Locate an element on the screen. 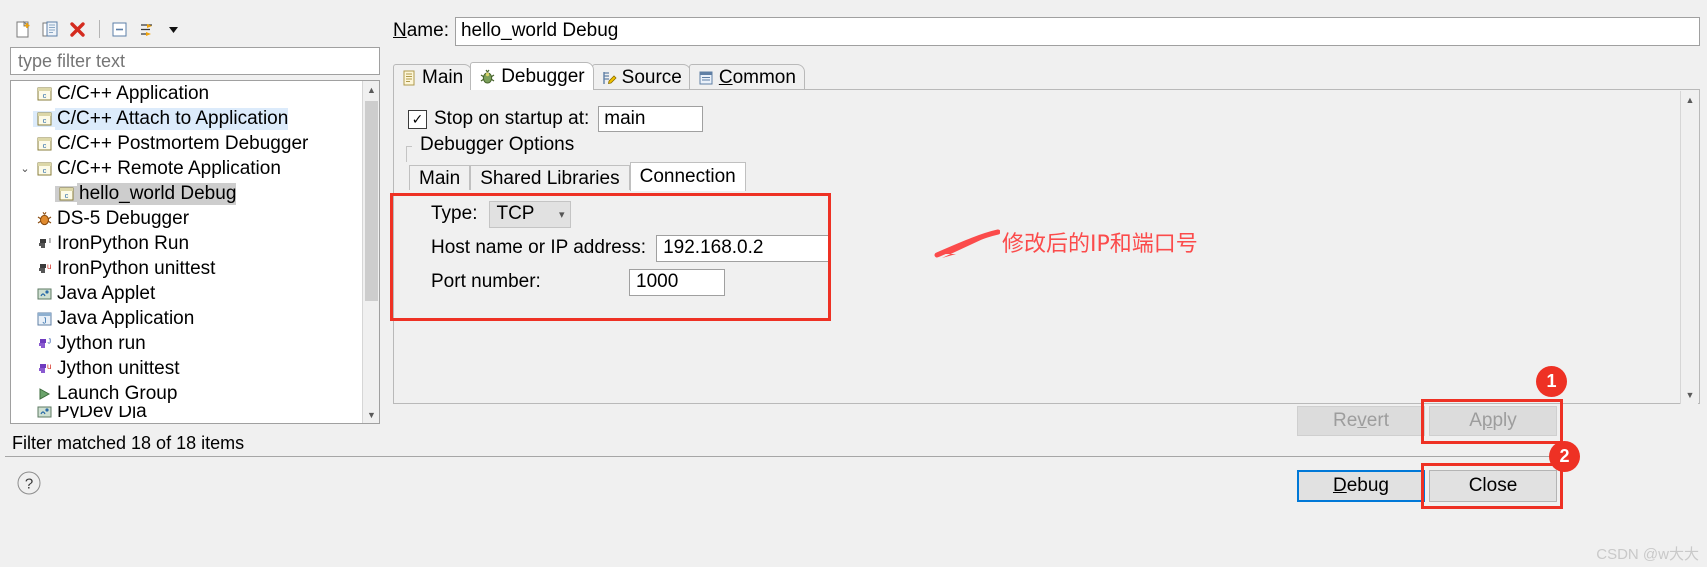 The width and height of the screenshot is (1707, 567). expand-chevron-icon: ⌄ is located at coordinates (25, 168).